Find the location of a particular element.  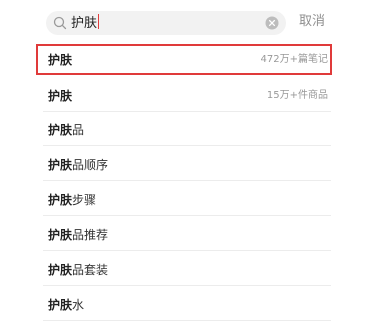

suggestion-title: 护肤步骤 is located at coordinates (72, 200).